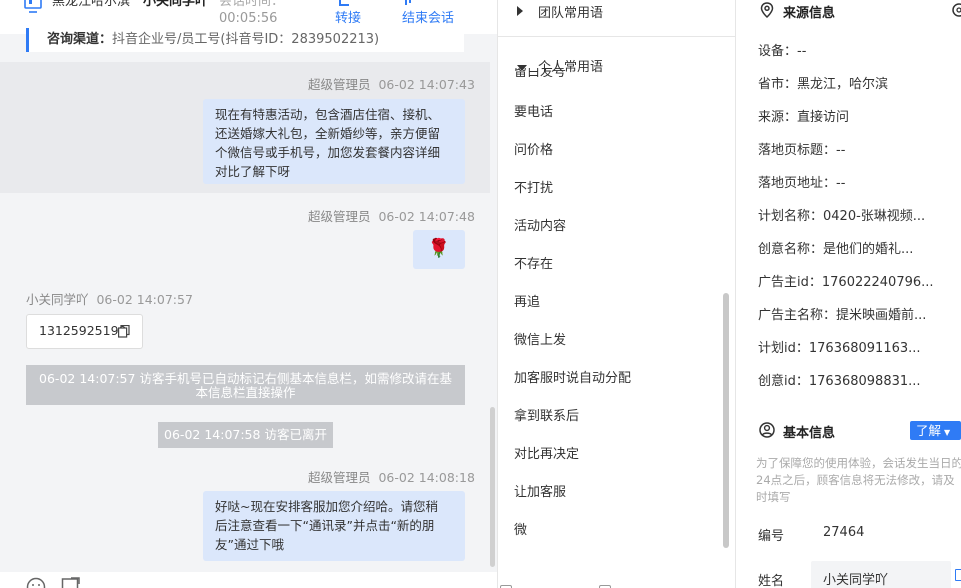  I want to click on caret-down-icon, so click(522, 68).